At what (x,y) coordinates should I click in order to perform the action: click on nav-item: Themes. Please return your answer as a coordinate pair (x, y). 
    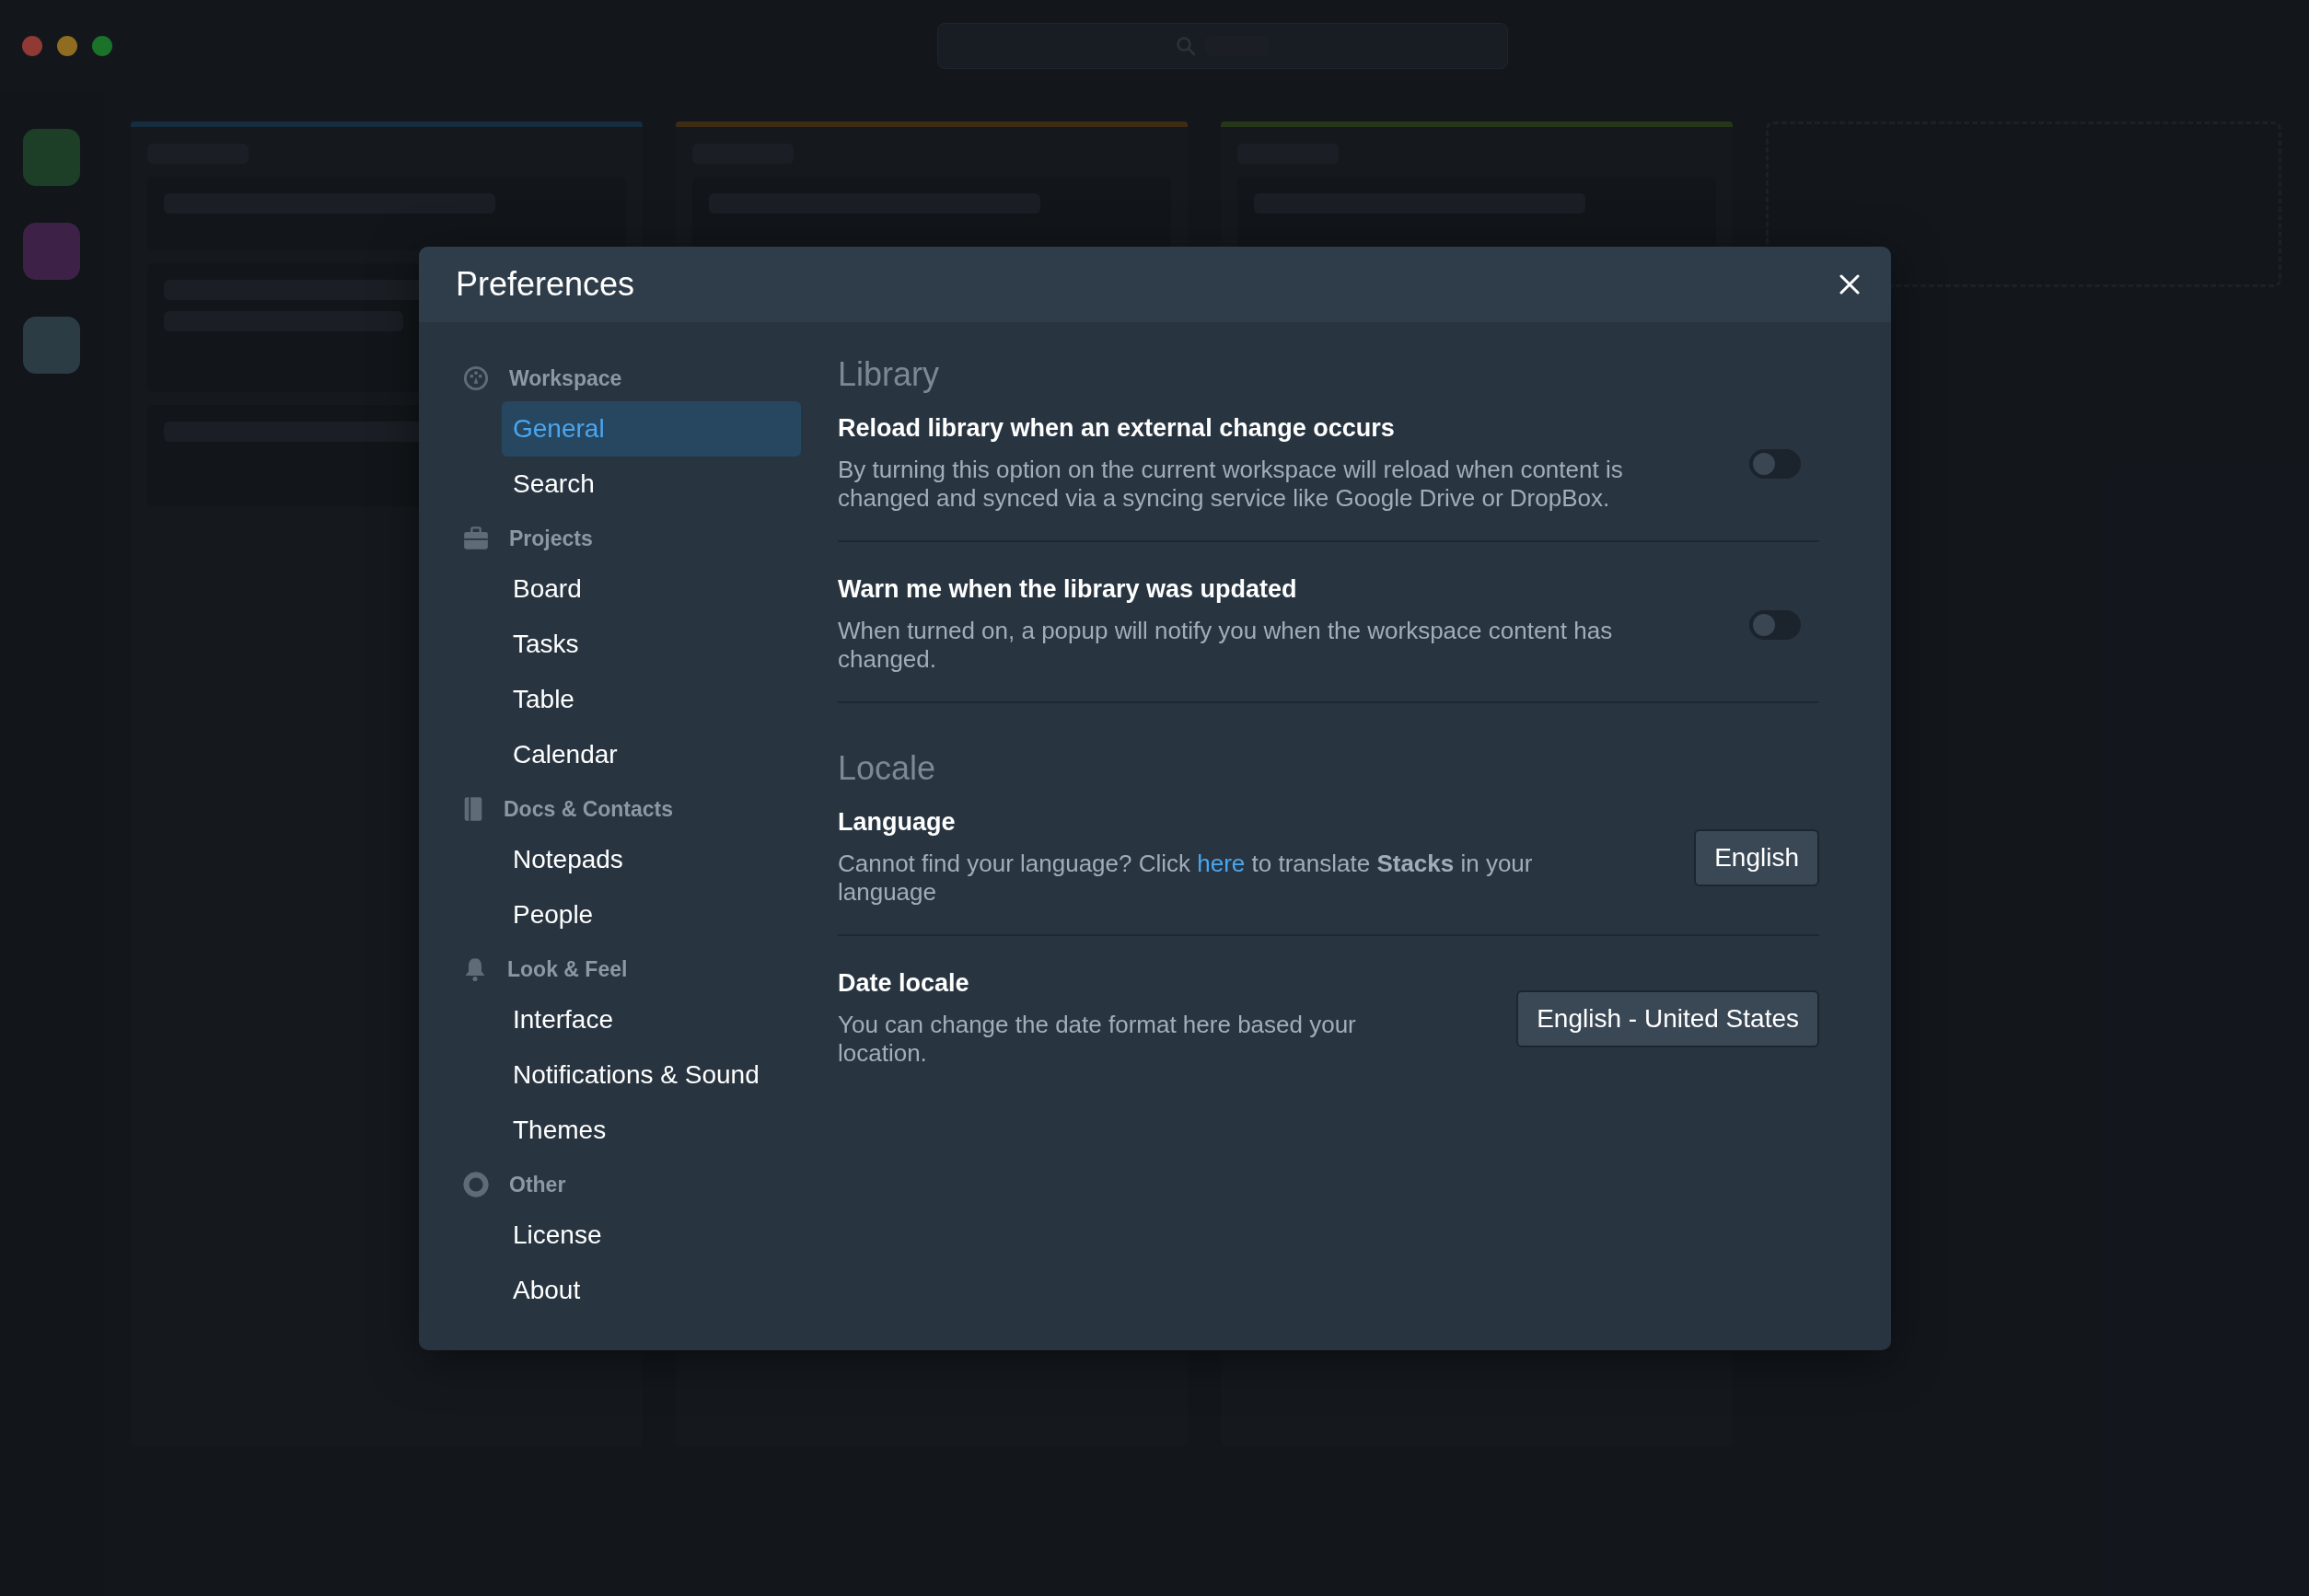
    Looking at the image, I should click on (651, 1130).